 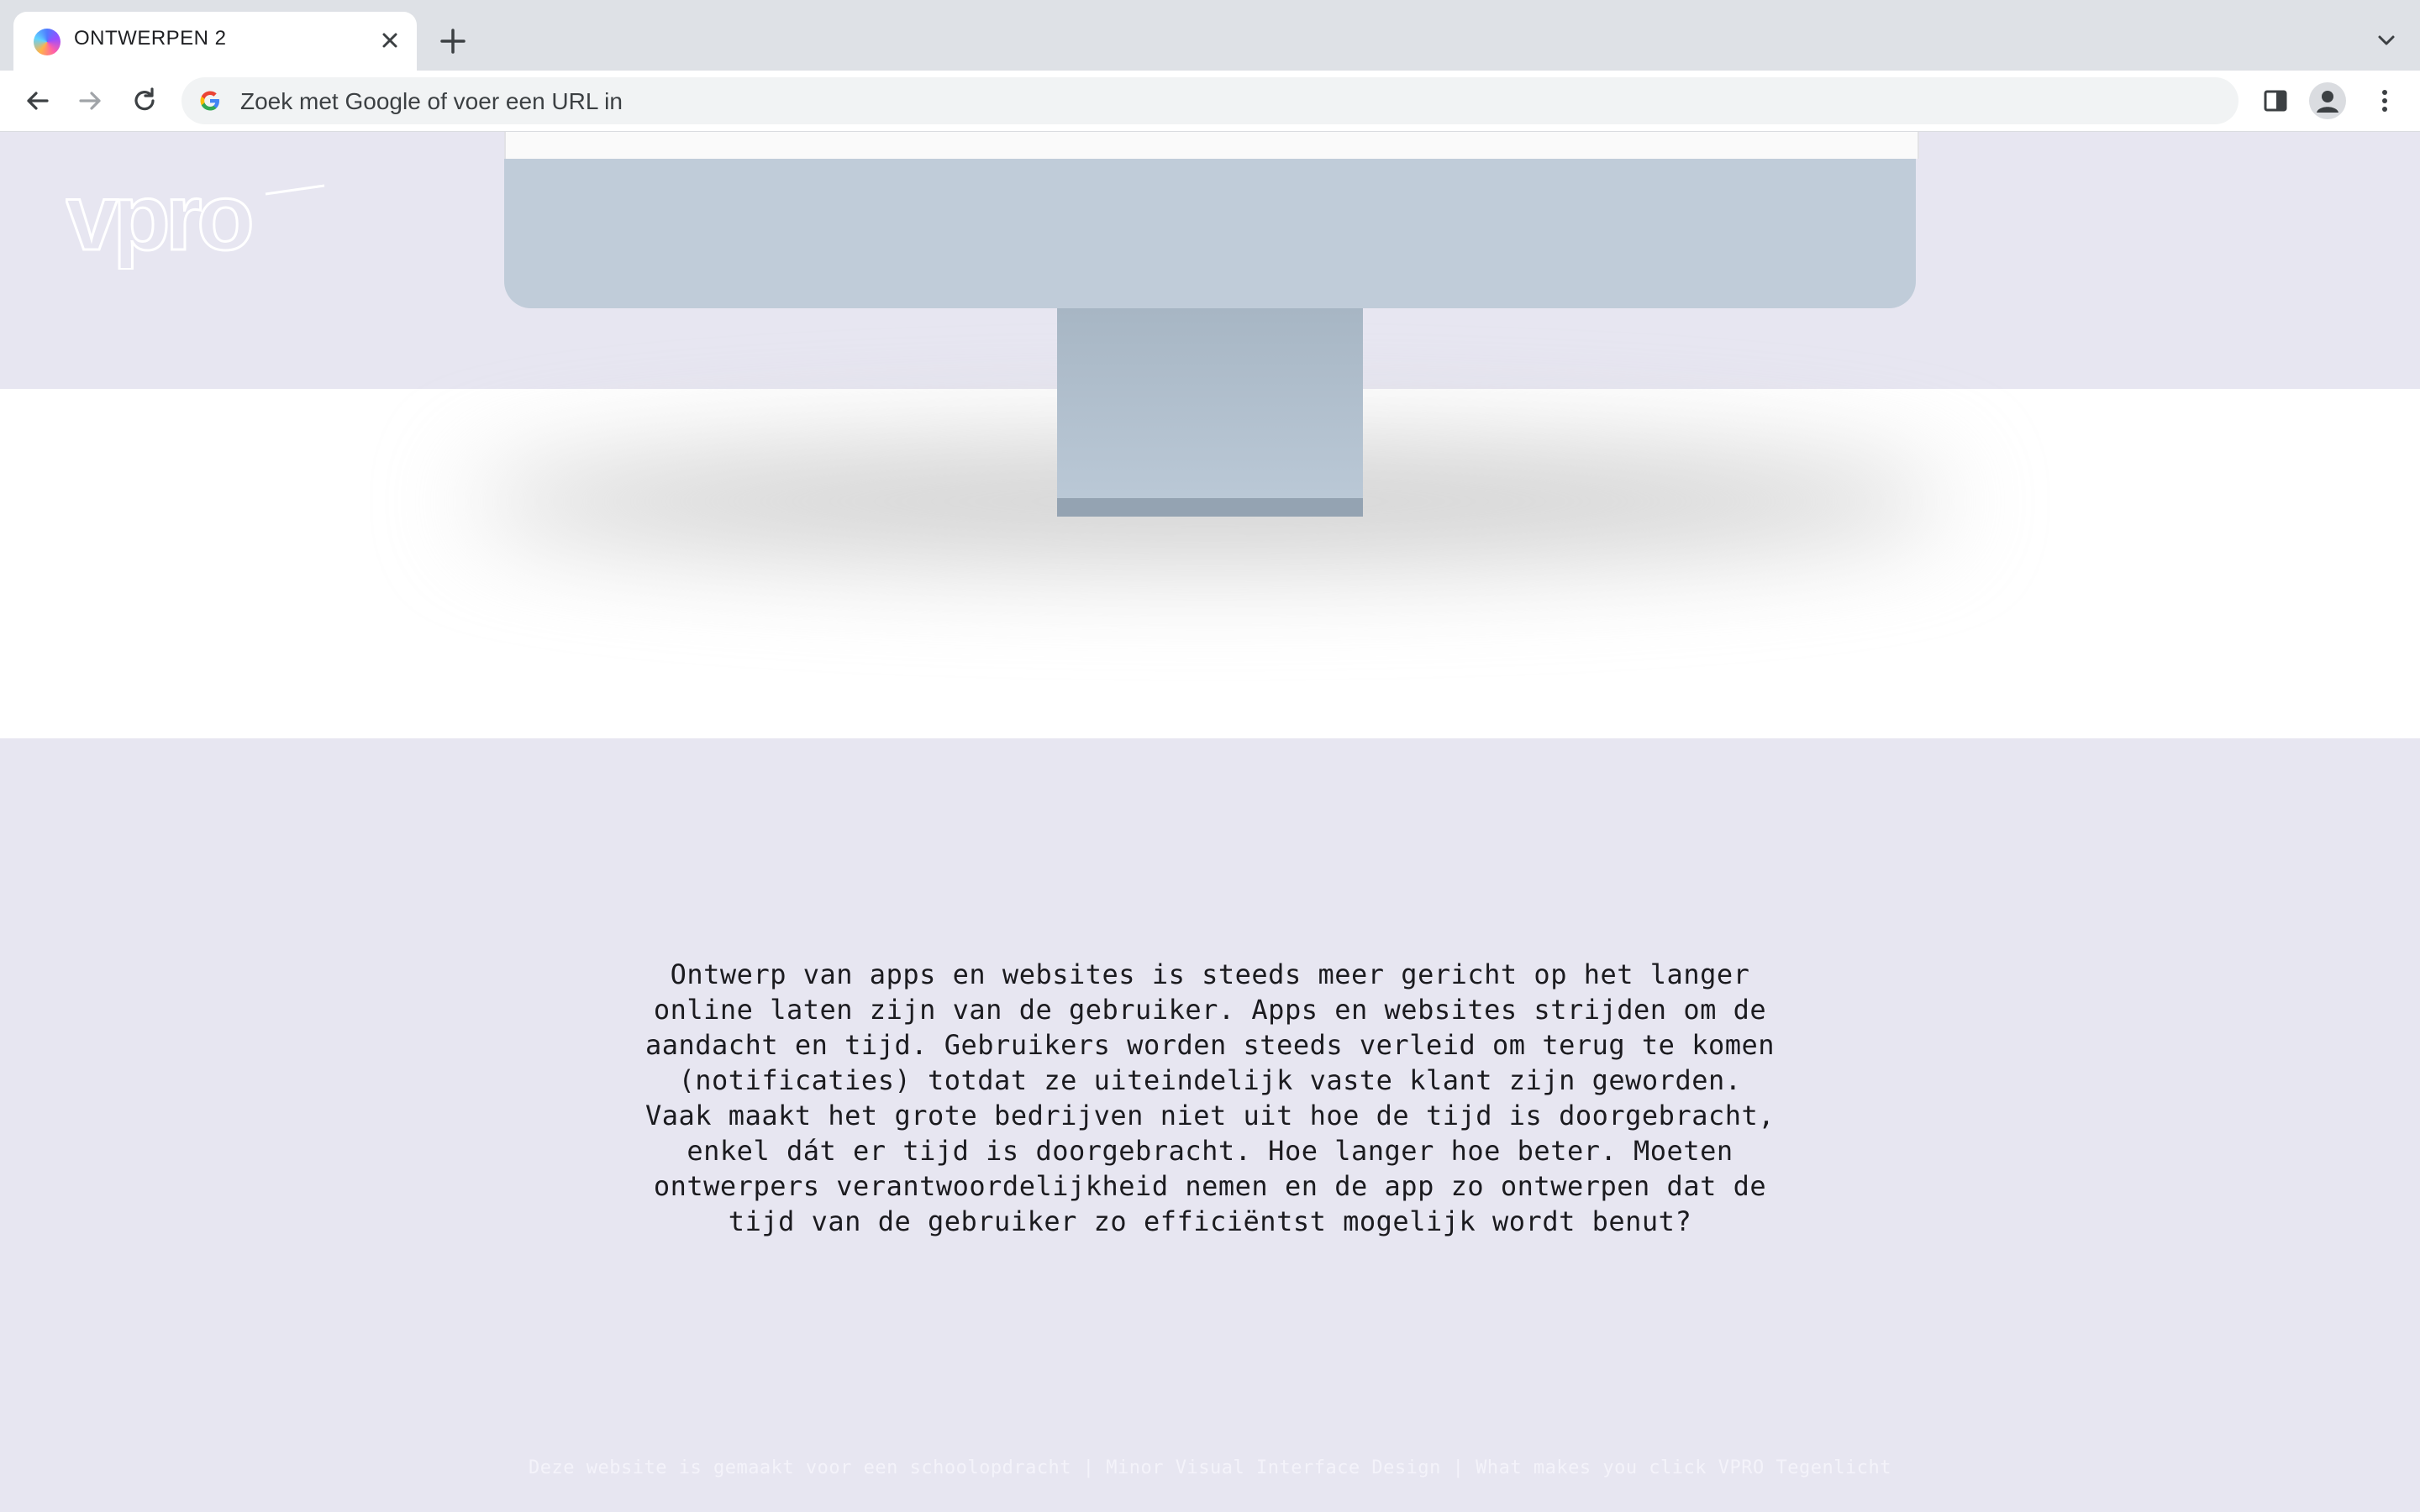 I want to click on tab-ontwerpen-2: ONTWERPEN 2, so click(x=215, y=41).